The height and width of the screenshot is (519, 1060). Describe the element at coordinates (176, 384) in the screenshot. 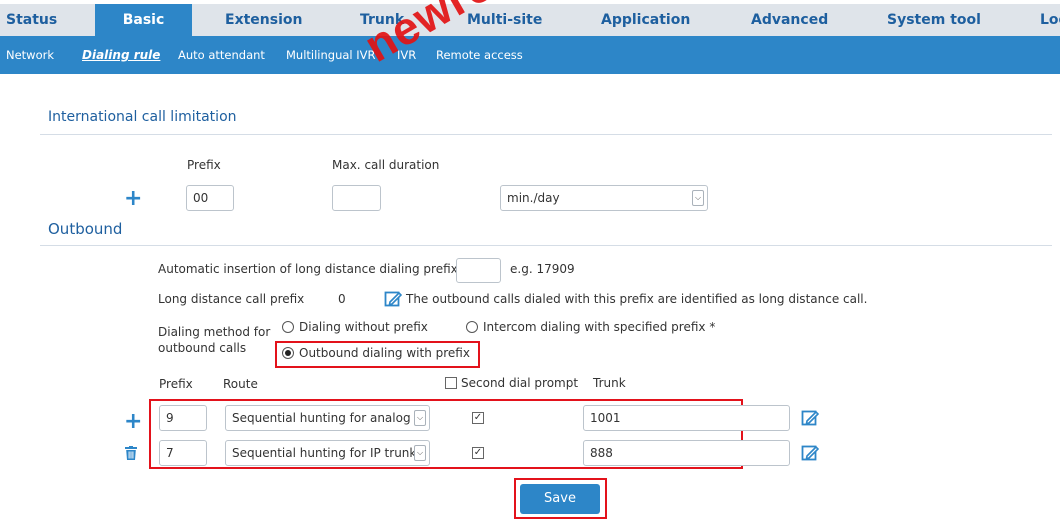

I see `col-prefix-header: Prefix` at that location.